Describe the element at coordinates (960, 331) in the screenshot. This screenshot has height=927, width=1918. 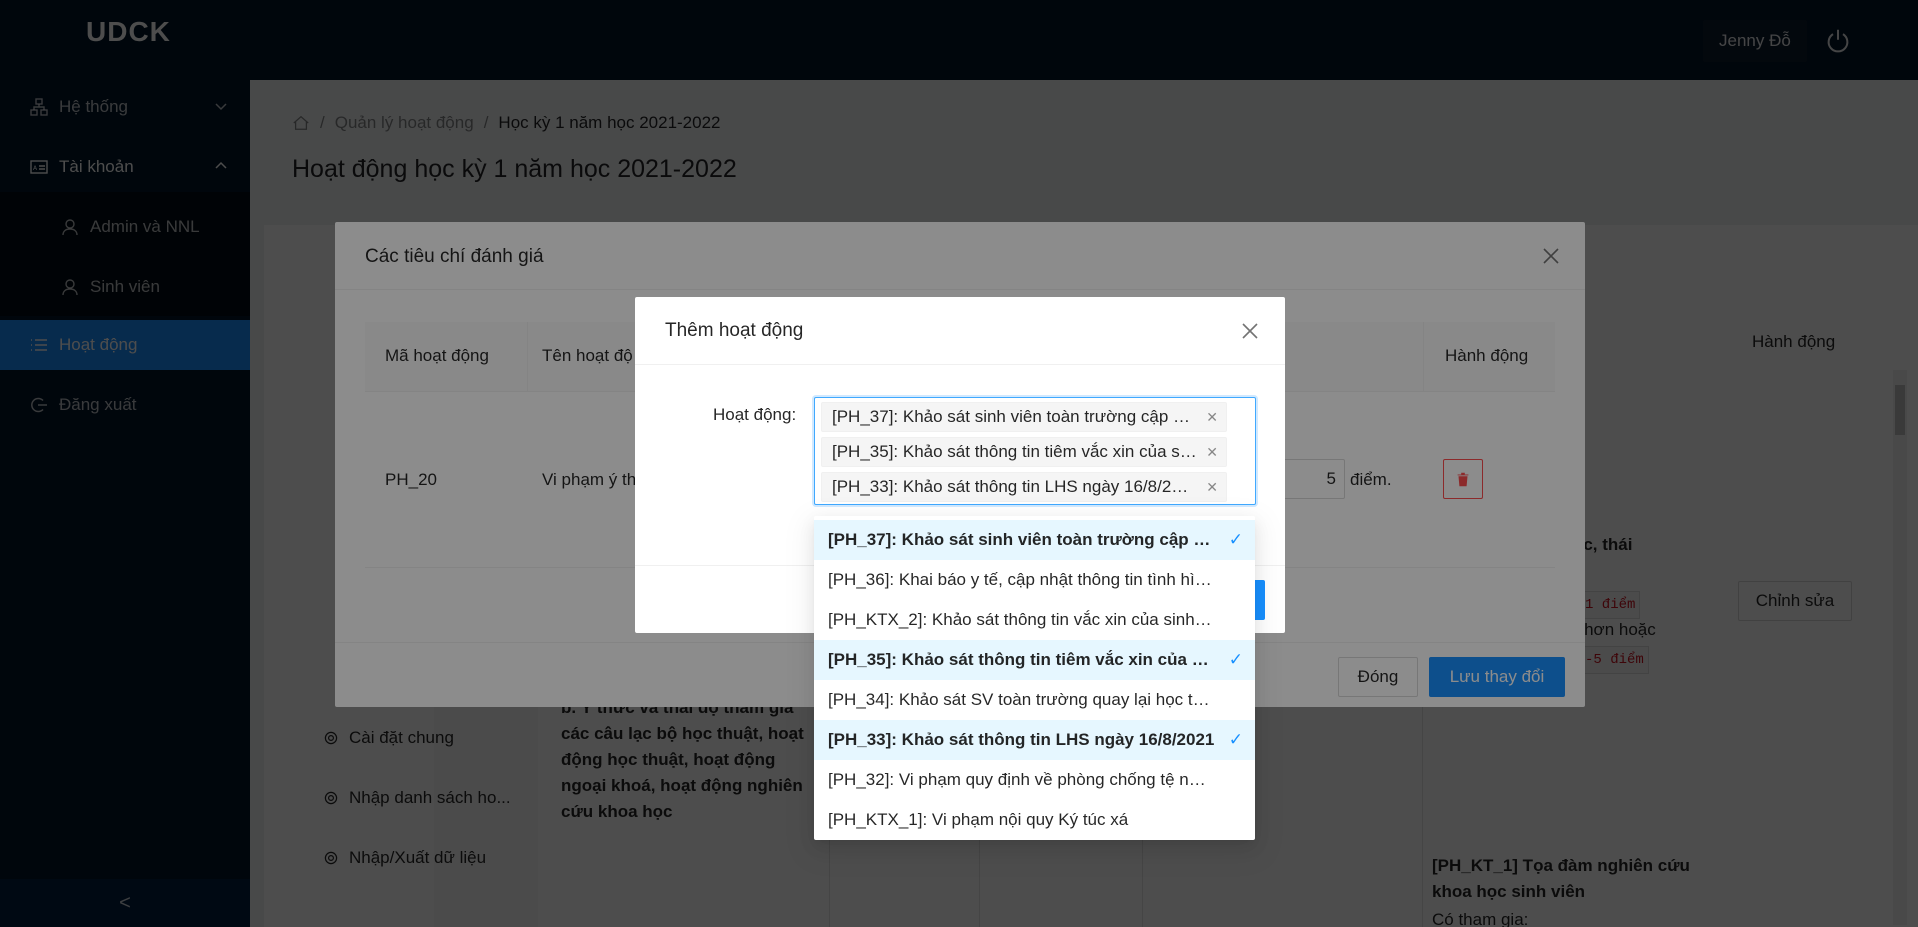
I see `modal-header: Thêm hoạt động` at that location.